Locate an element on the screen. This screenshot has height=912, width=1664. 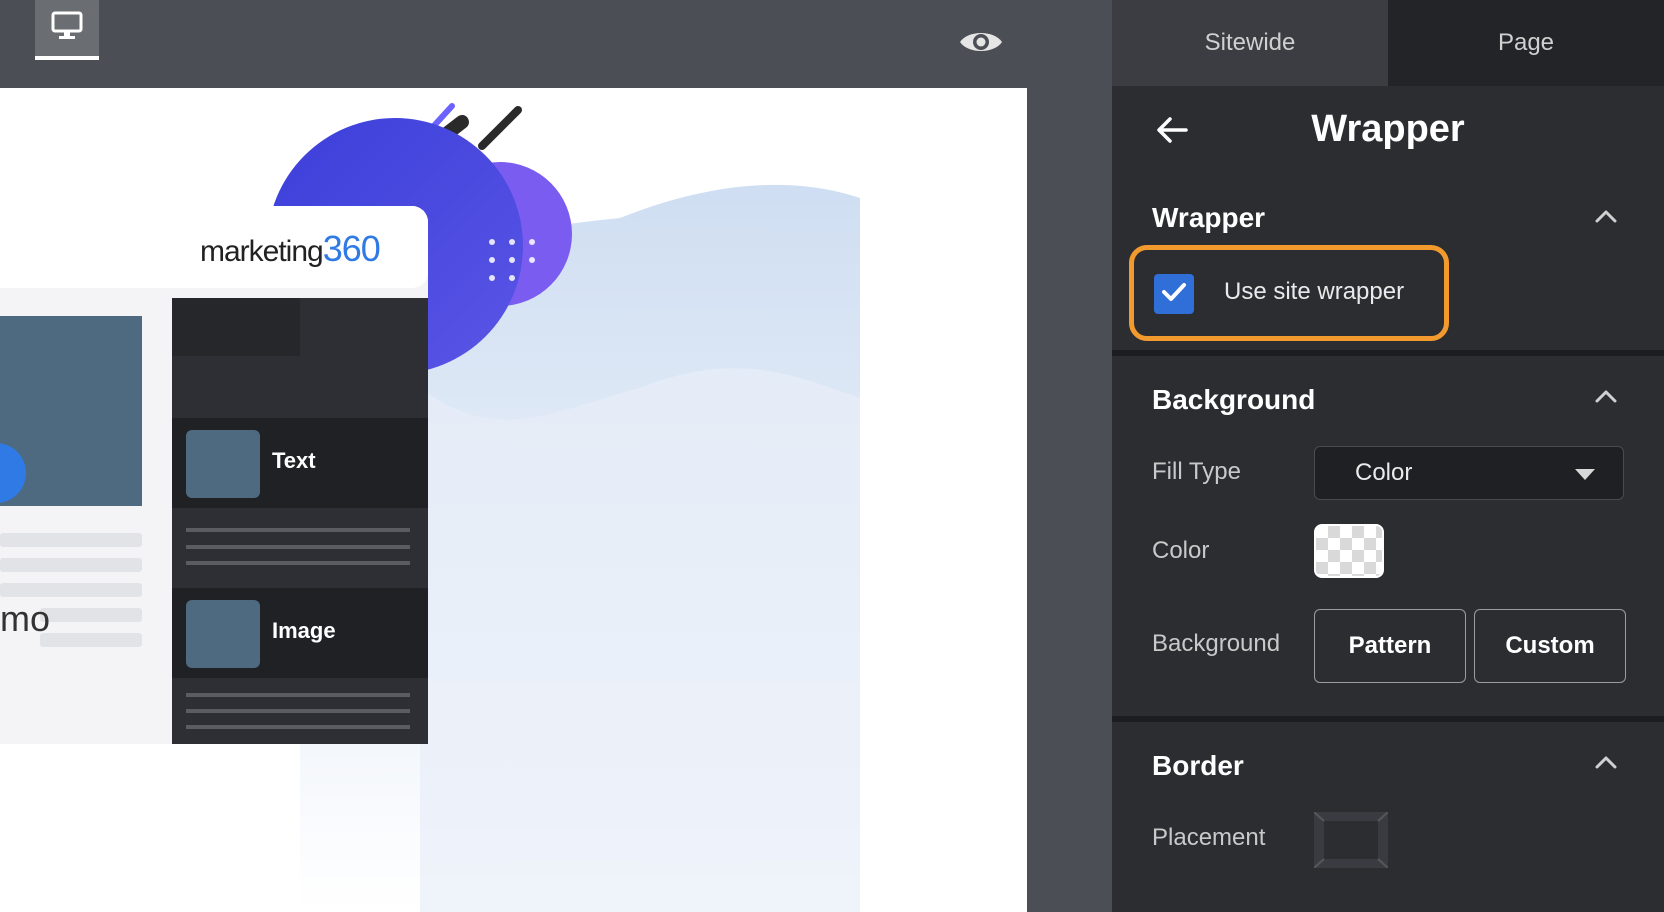
desktop-view-tab is located at coordinates (67, 30).